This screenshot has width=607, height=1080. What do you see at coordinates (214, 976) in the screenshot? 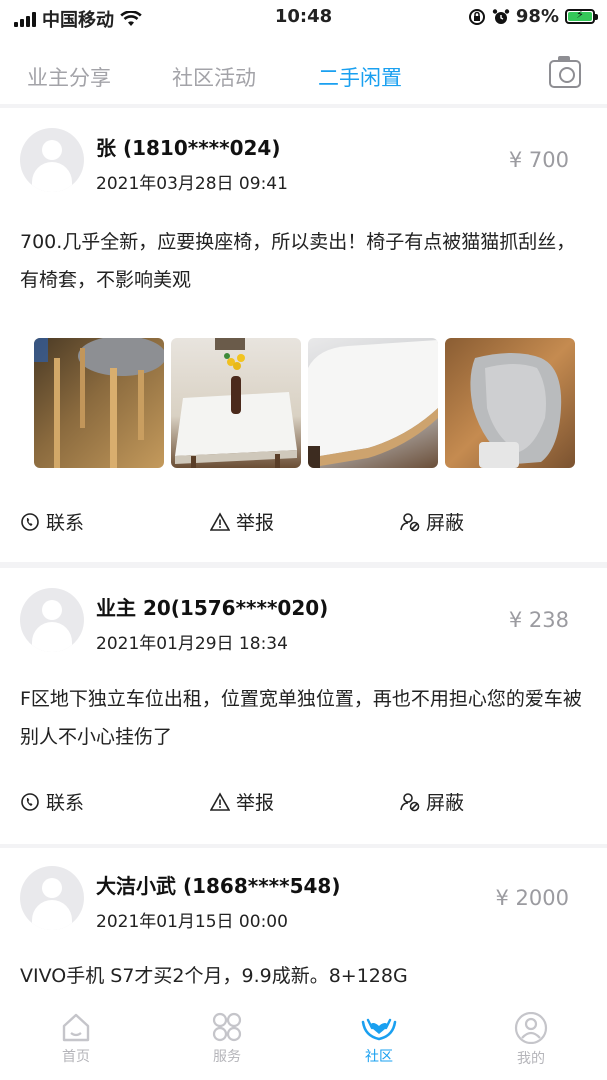
I see `post-content: VIVO手机 S7才买2个月，9.9成新。8+128G` at bounding box center [214, 976].